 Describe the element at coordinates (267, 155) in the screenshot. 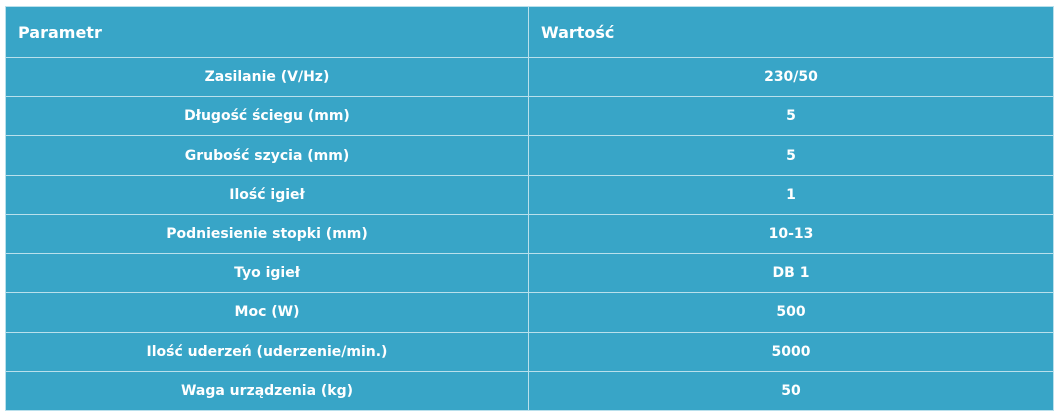

I see `parameter-cell: Grubość szycia (mm)` at that location.